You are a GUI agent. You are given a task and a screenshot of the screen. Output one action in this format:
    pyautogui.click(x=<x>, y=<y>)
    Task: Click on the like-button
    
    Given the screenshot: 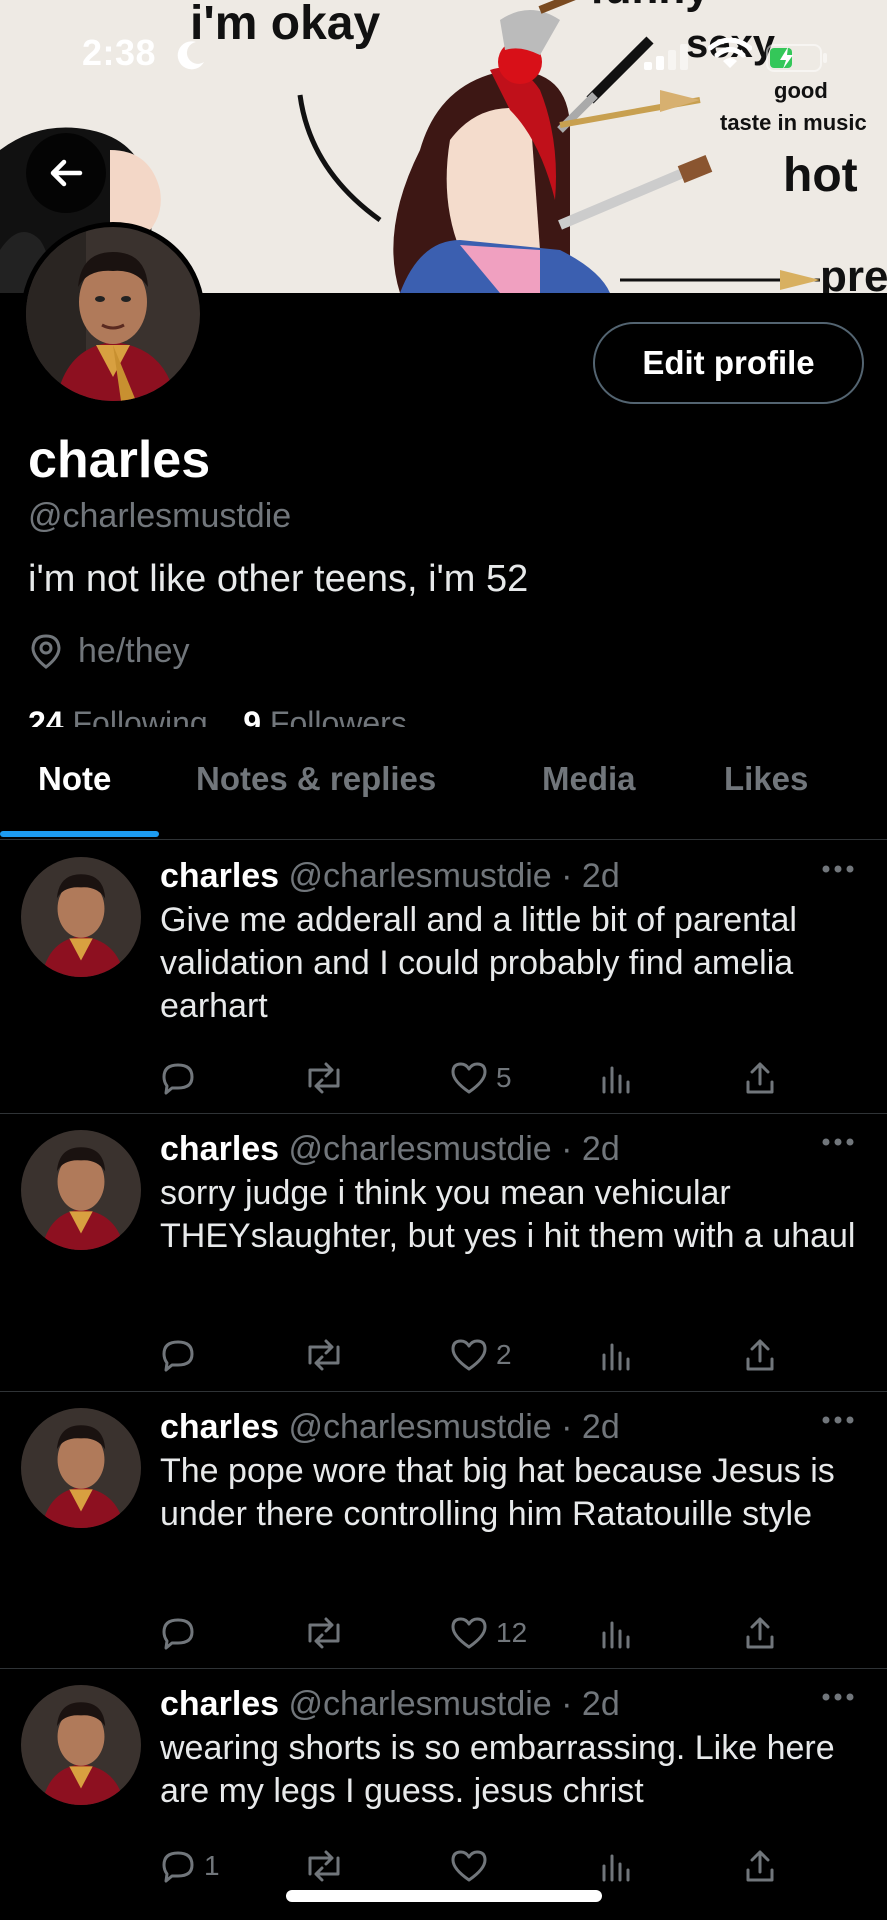 What is the action you would take?
    pyautogui.click(x=473, y=1866)
    